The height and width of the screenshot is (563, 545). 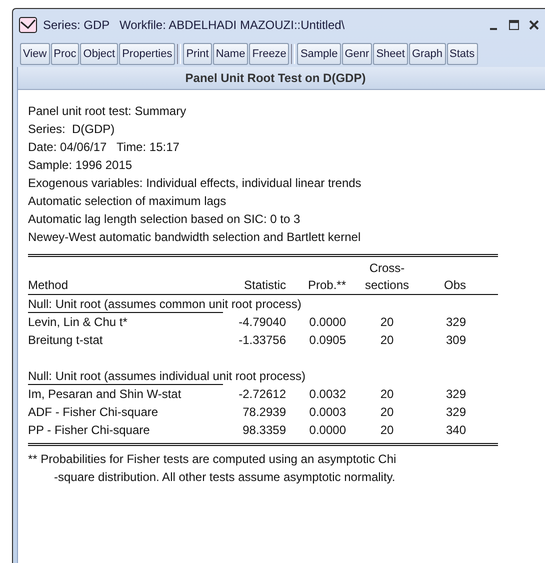 I want to click on table-cell-text: Levin, Lin & Chu t*, so click(x=78, y=322).